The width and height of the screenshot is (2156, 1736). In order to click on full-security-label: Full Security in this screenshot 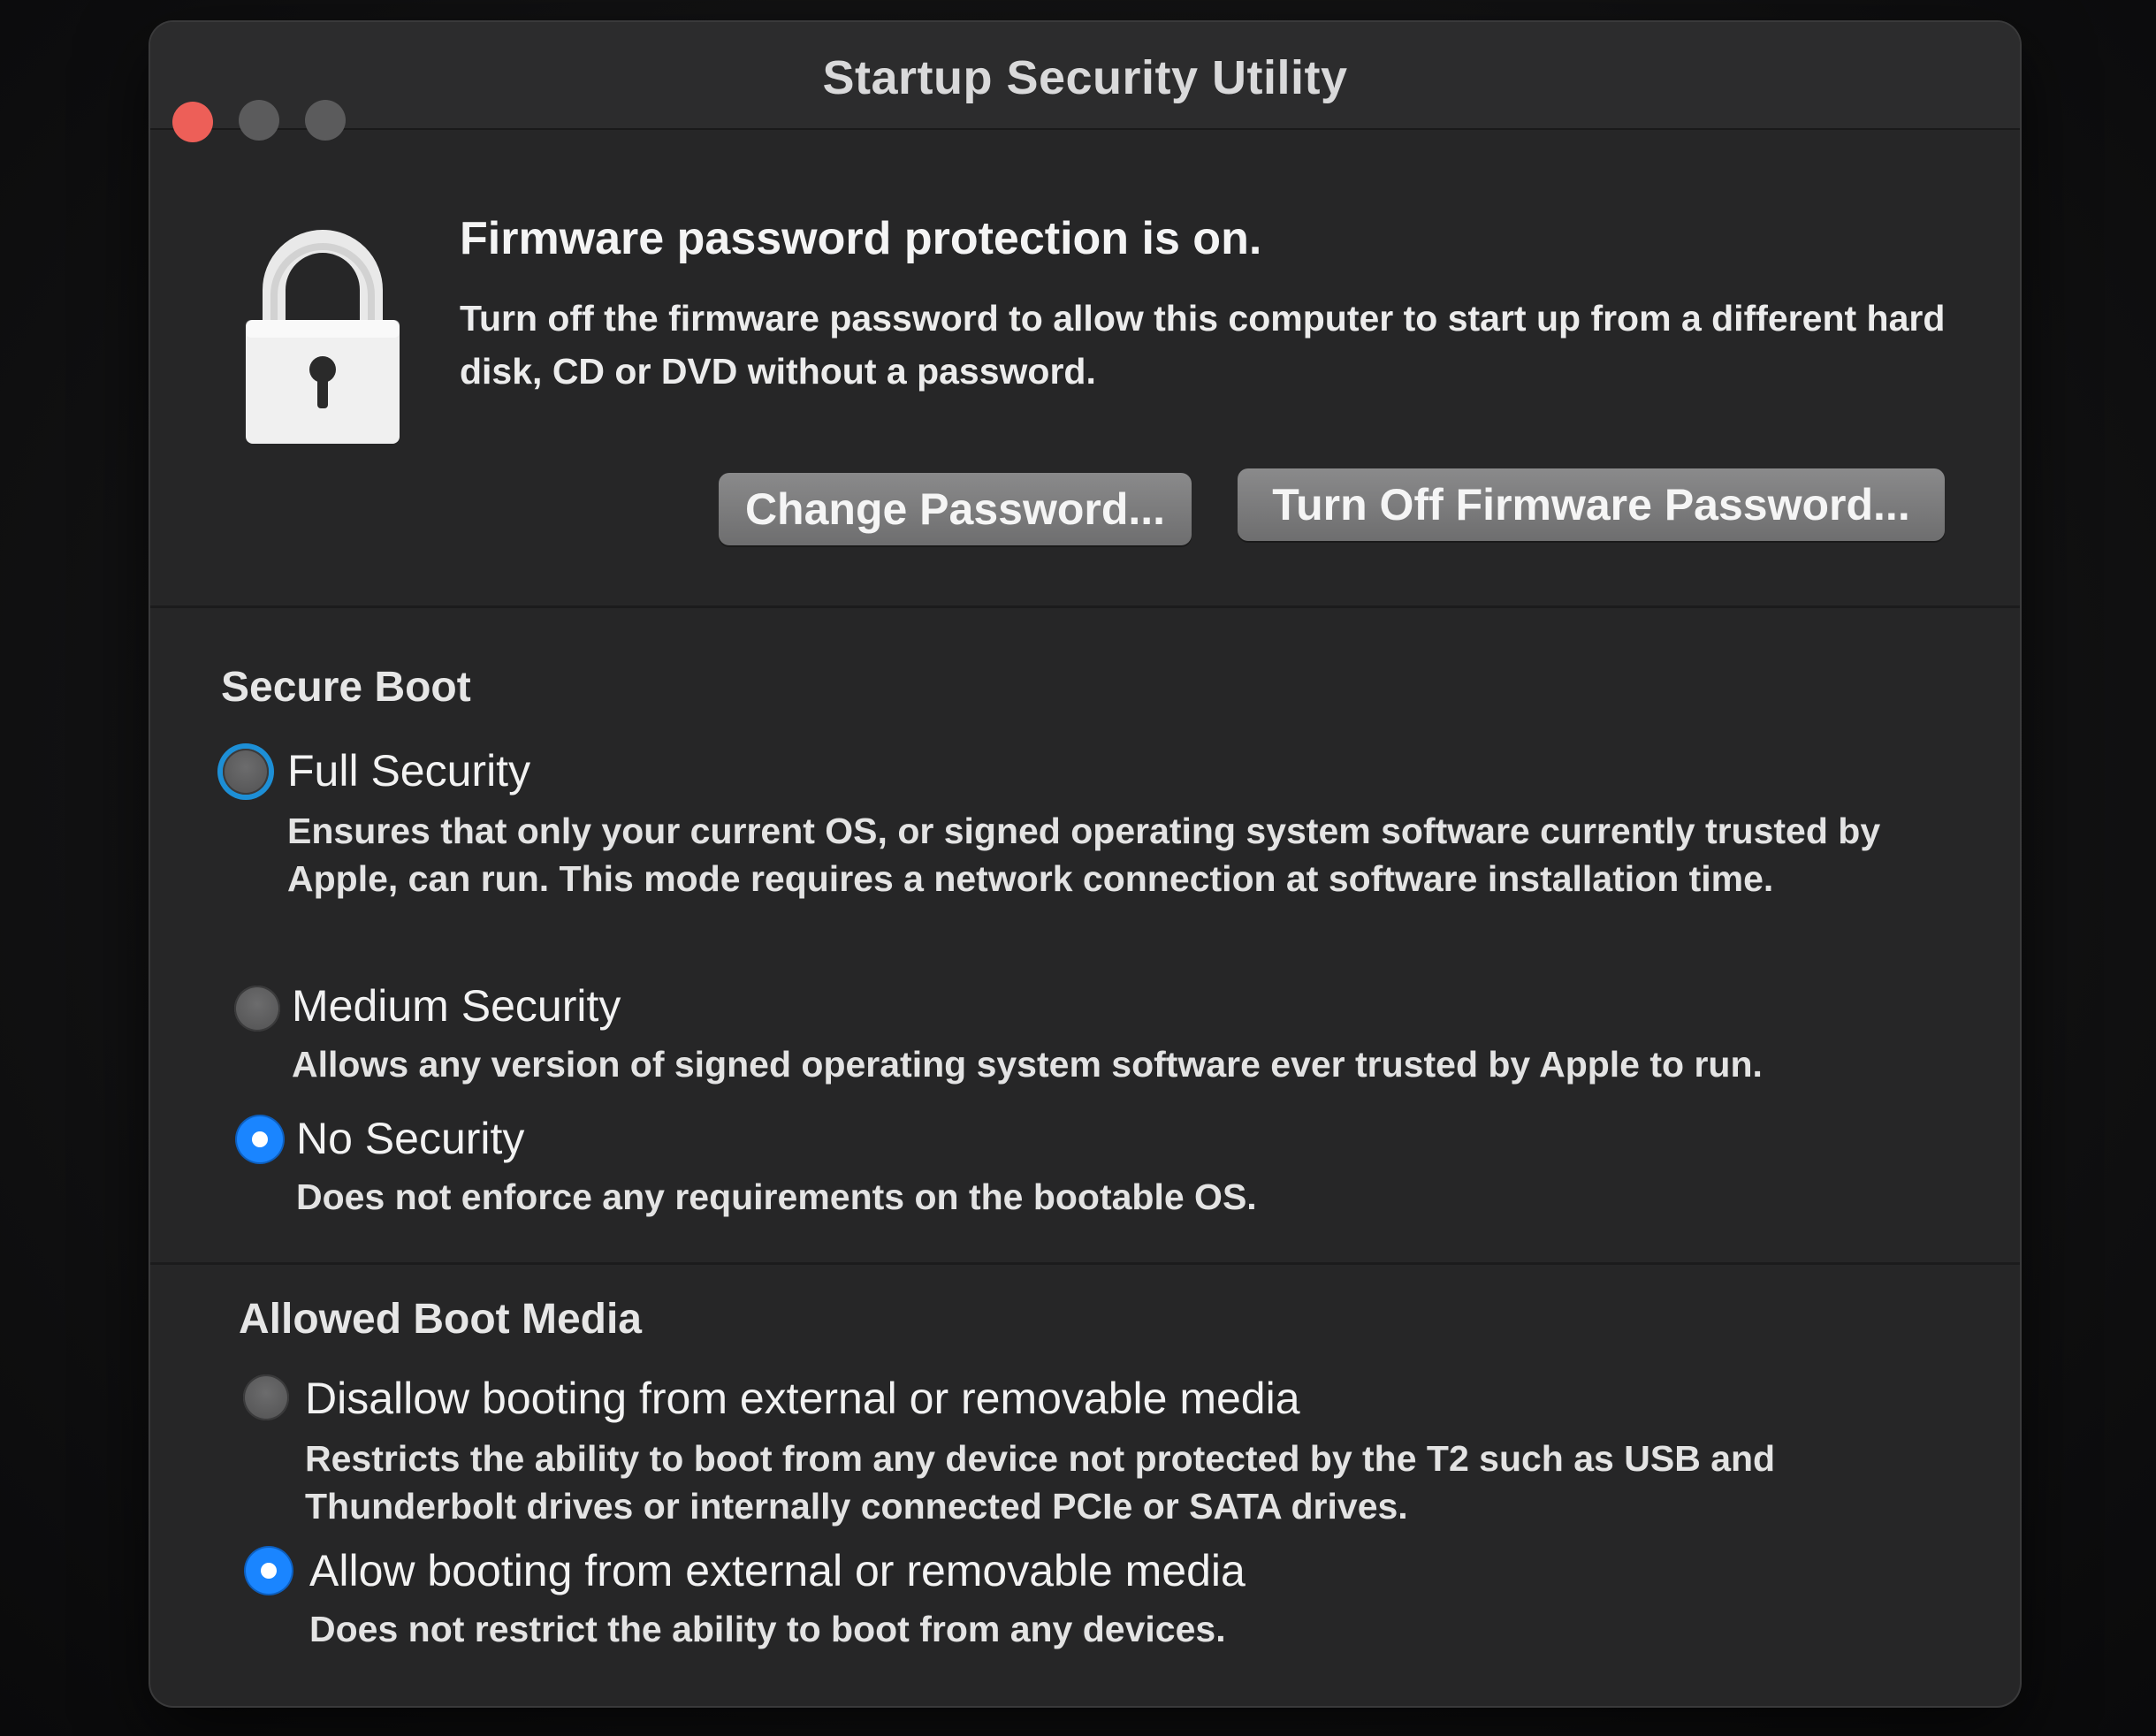, I will do `click(408, 770)`.